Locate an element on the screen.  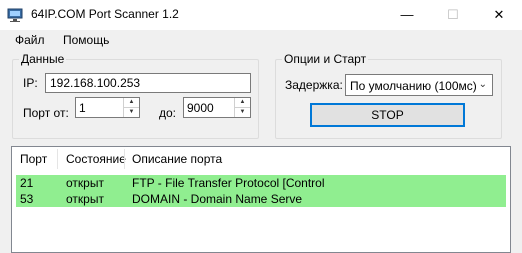
menu-help: Помощь is located at coordinates (86, 40).